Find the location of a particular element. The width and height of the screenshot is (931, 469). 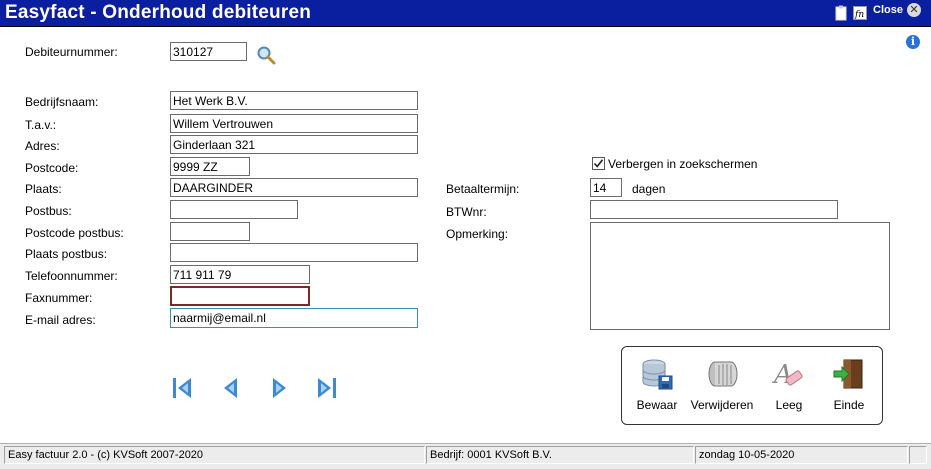

status-date: zondag 10-05-2020 is located at coordinates (801, 455).